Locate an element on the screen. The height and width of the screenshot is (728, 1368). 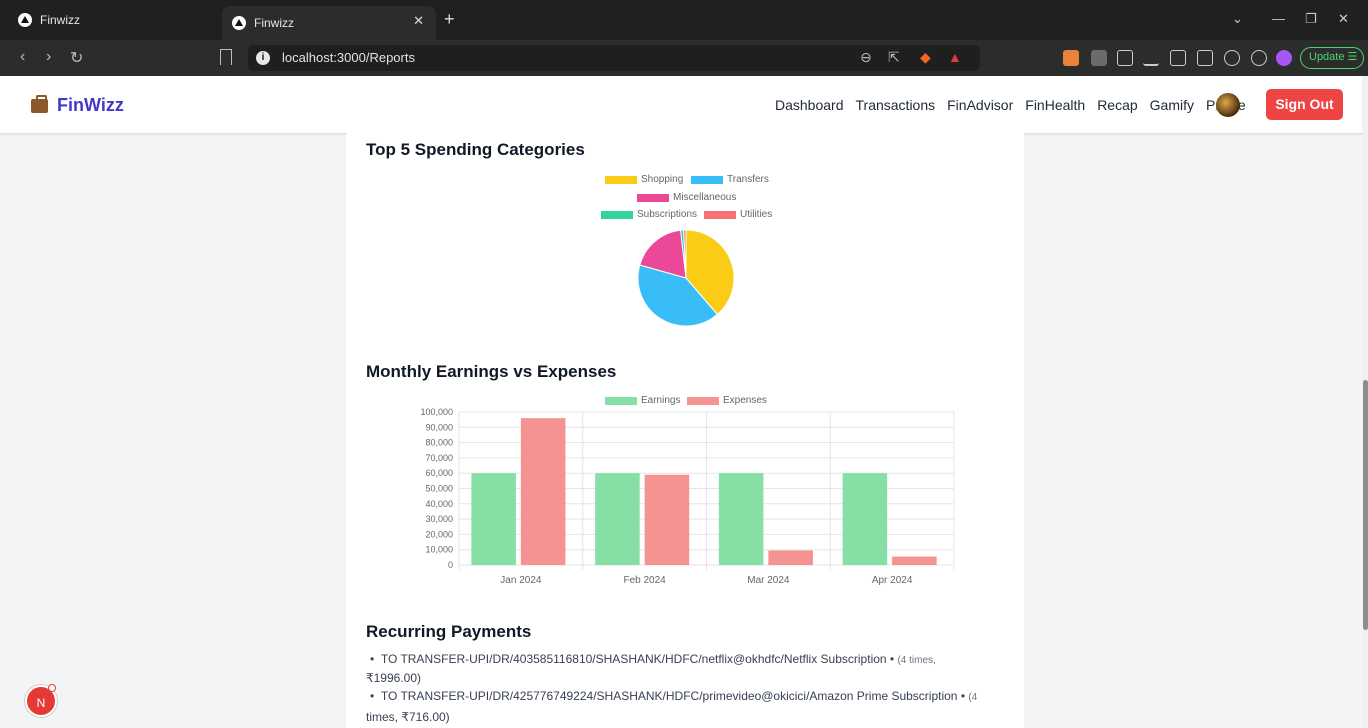
scrollbar-thumb is located at coordinates (1365, 505).